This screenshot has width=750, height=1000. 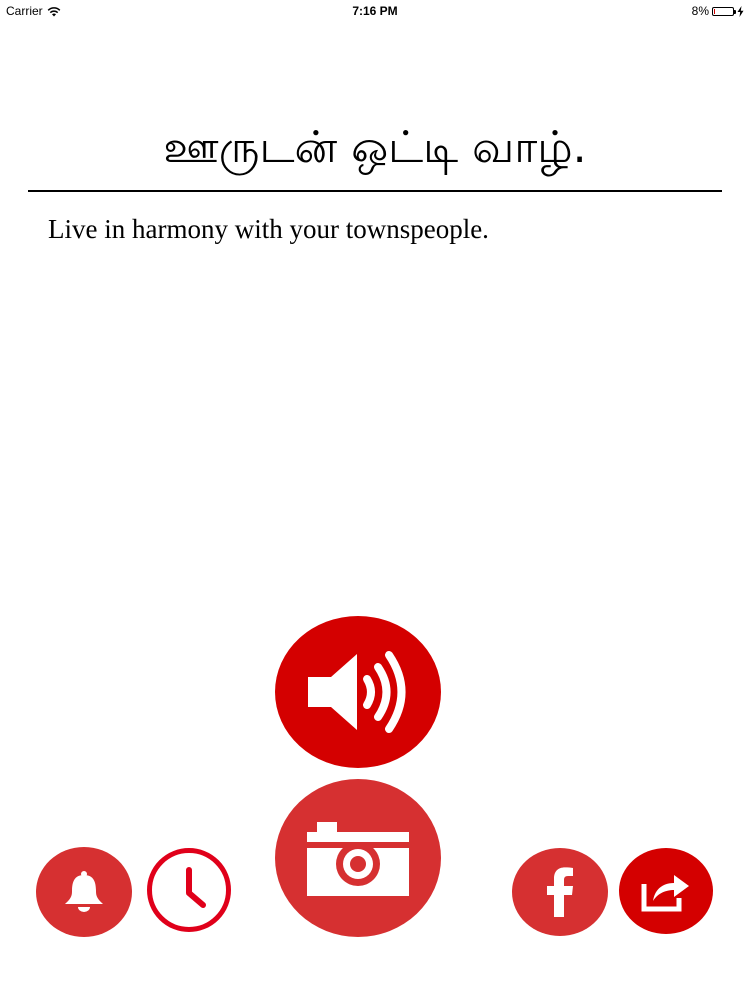 I want to click on status-time: 7:16 PM, so click(x=375, y=11).